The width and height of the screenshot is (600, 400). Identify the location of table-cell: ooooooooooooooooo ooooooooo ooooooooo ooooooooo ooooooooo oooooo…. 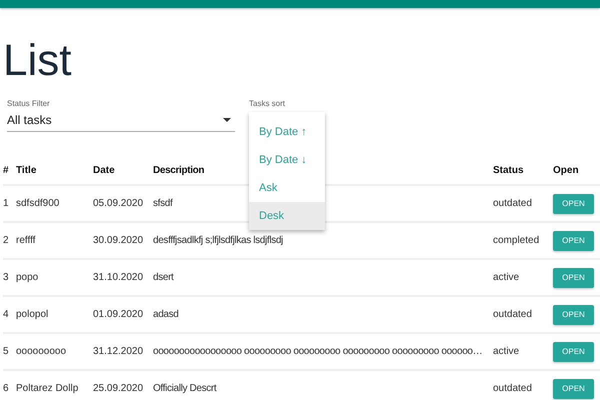
(317, 351).